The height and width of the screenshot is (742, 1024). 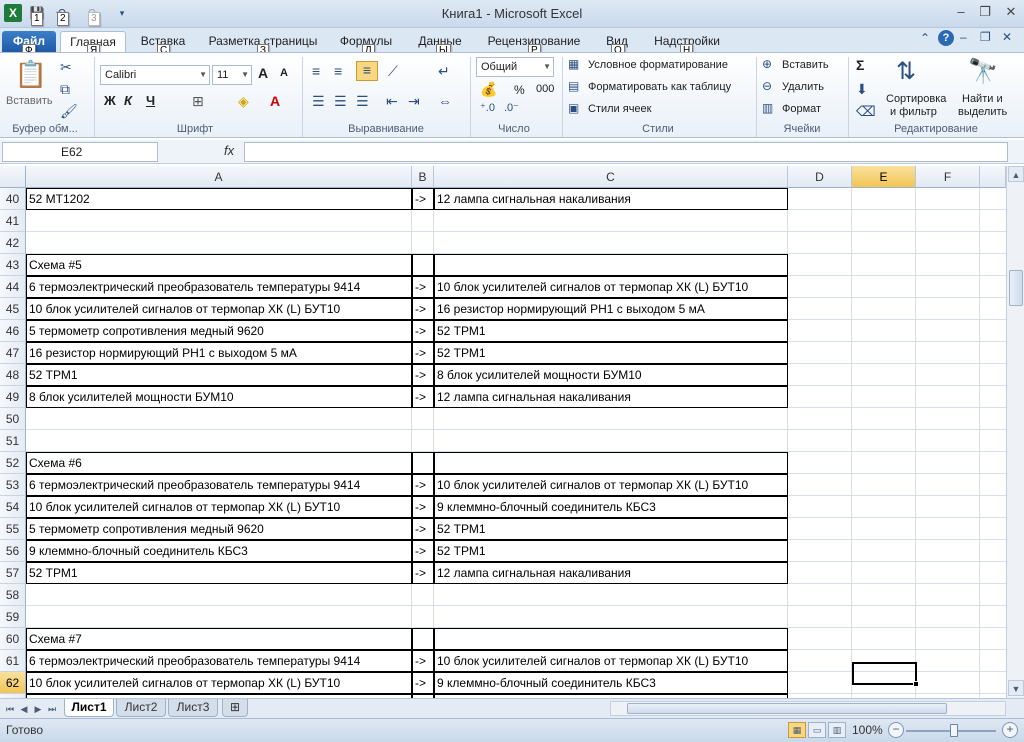 What do you see at coordinates (13, 375) in the screenshot?
I see `row-header: 48` at bounding box center [13, 375].